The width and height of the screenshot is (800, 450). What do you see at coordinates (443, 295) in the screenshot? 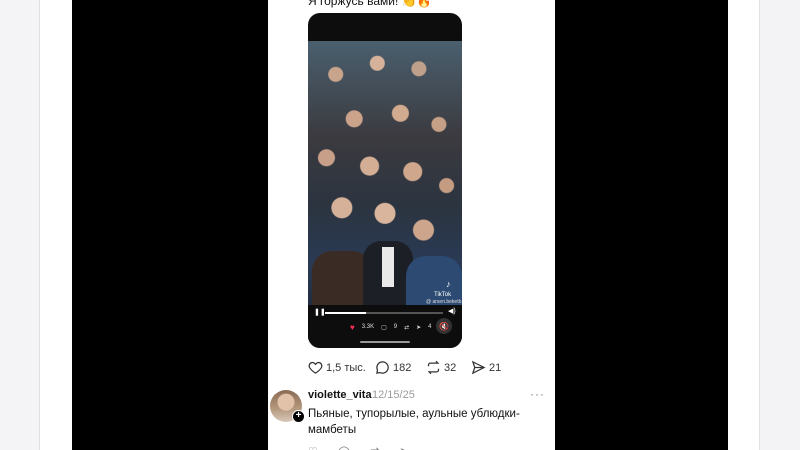
I see `tiktok-watermark: TikTok` at bounding box center [443, 295].